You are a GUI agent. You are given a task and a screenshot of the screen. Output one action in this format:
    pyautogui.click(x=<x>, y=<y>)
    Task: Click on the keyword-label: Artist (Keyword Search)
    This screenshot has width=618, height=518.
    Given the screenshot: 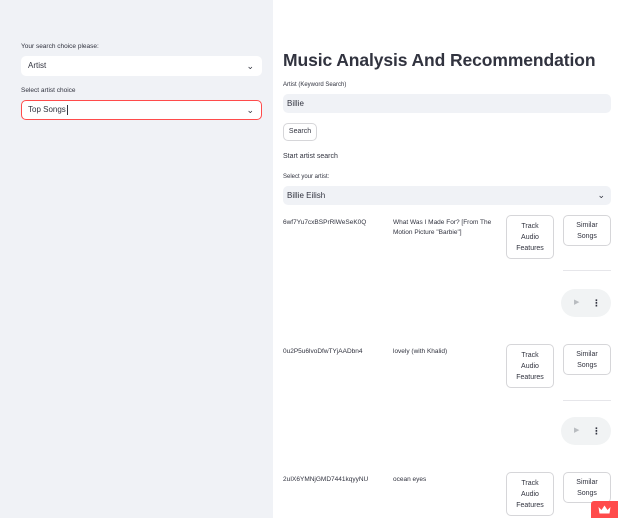 What is the action you would take?
    pyautogui.click(x=315, y=85)
    